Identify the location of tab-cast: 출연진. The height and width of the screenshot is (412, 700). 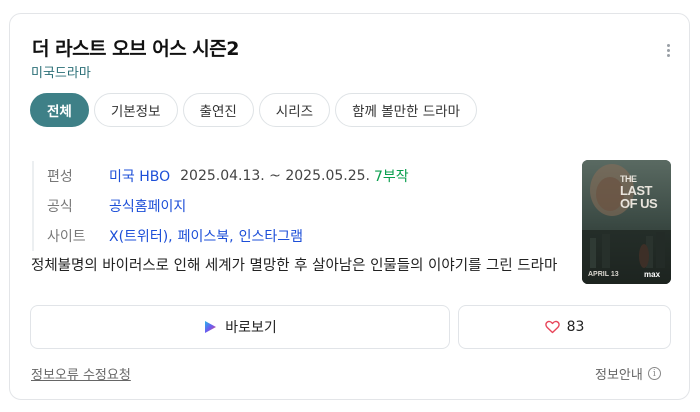
(218, 110).